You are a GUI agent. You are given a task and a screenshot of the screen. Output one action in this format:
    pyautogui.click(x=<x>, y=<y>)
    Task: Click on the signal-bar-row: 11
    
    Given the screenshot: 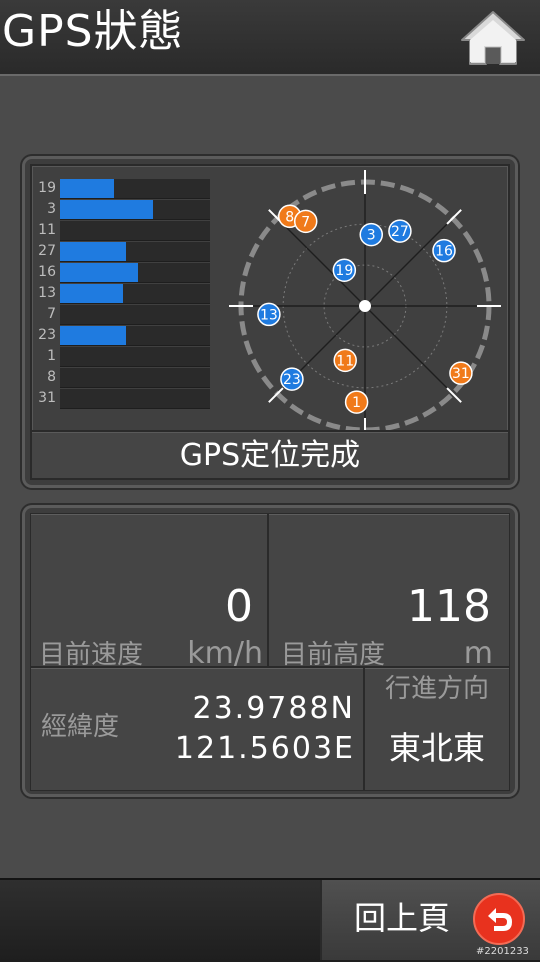 What is the action you would take?
    pyautogui.click(x=127, y=230)
    